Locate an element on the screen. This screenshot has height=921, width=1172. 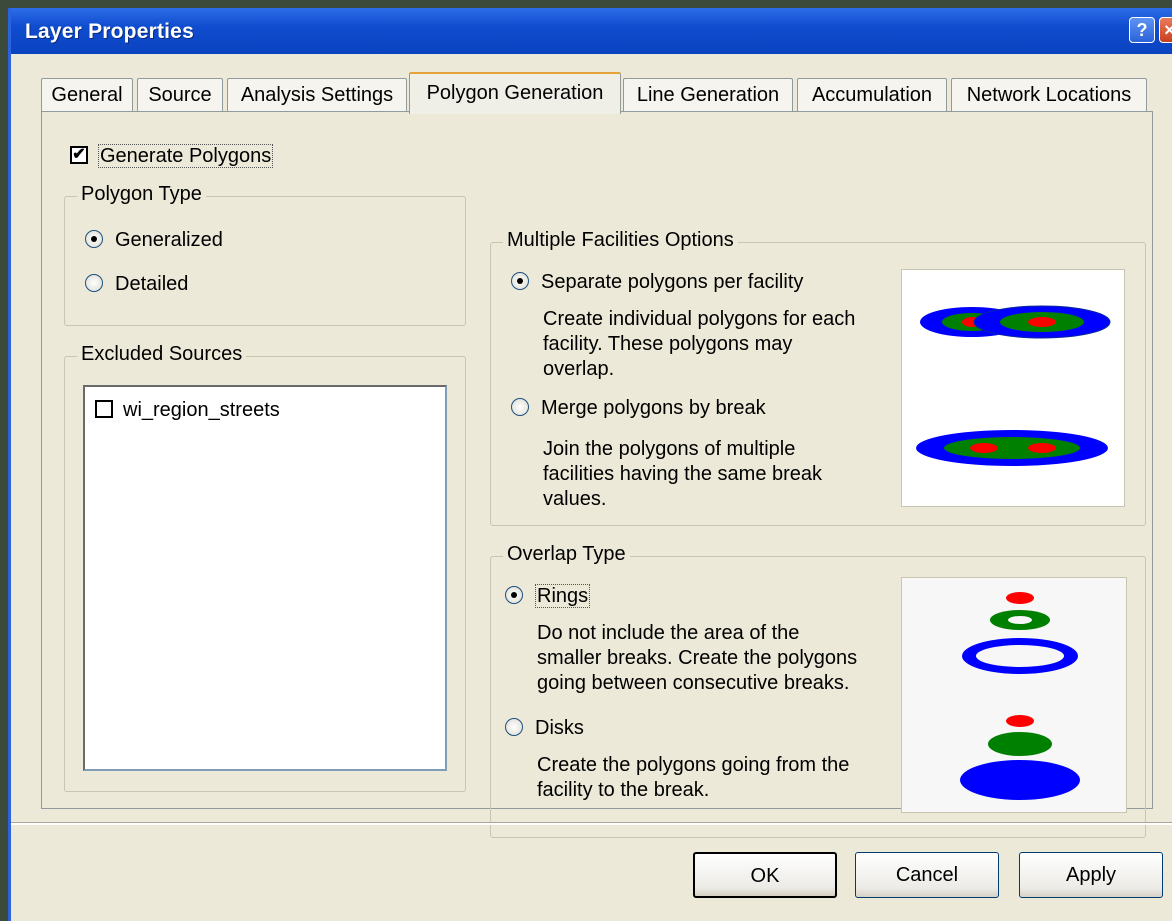
radio-detailed-label: Detailed is located at coordinates (152, 284).